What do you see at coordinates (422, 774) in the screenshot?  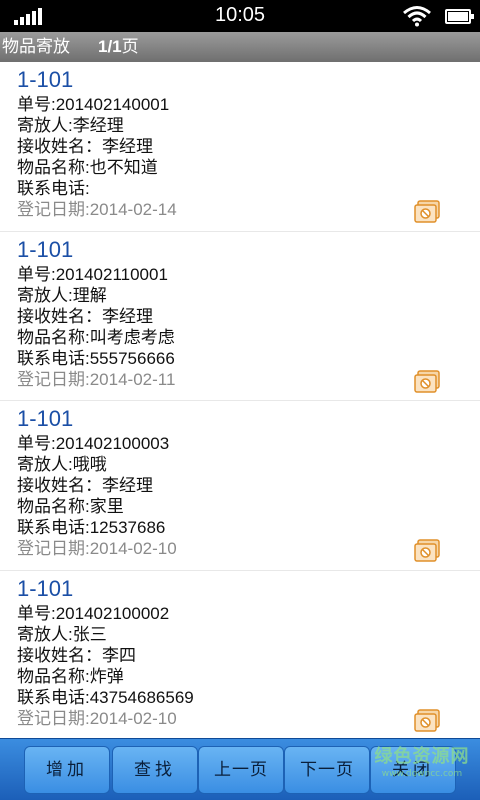 I see `watermark-url: www.downcc.com` at bounding box center [422, 774].